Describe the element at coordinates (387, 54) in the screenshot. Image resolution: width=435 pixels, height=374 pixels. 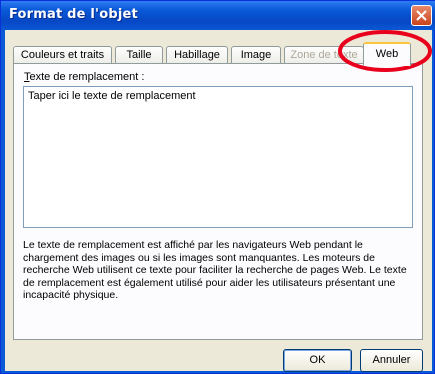
I see `tab-web: Web` at that location.